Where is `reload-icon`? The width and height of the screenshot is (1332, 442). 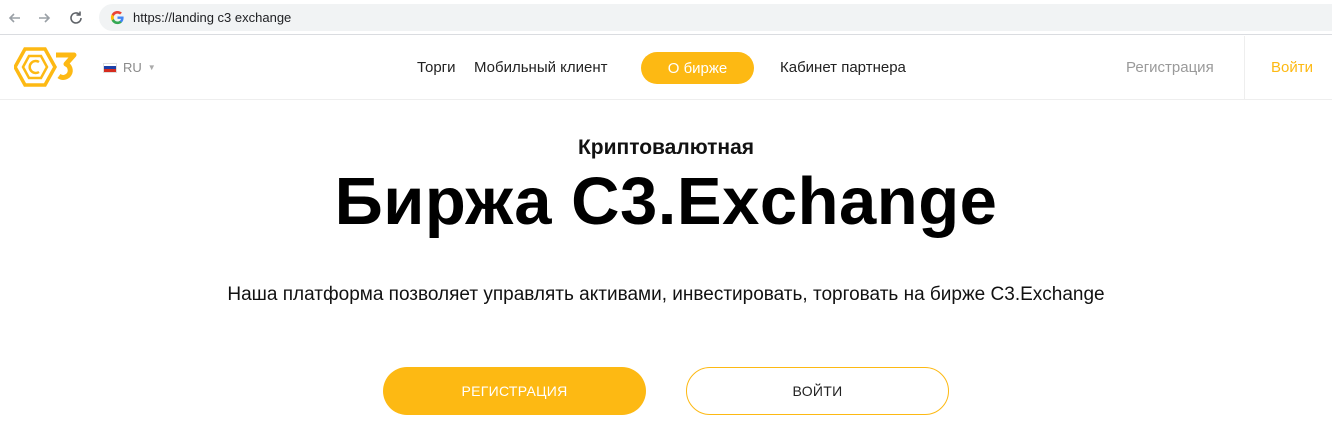 reload-icon is located at coordinates (76, 17).